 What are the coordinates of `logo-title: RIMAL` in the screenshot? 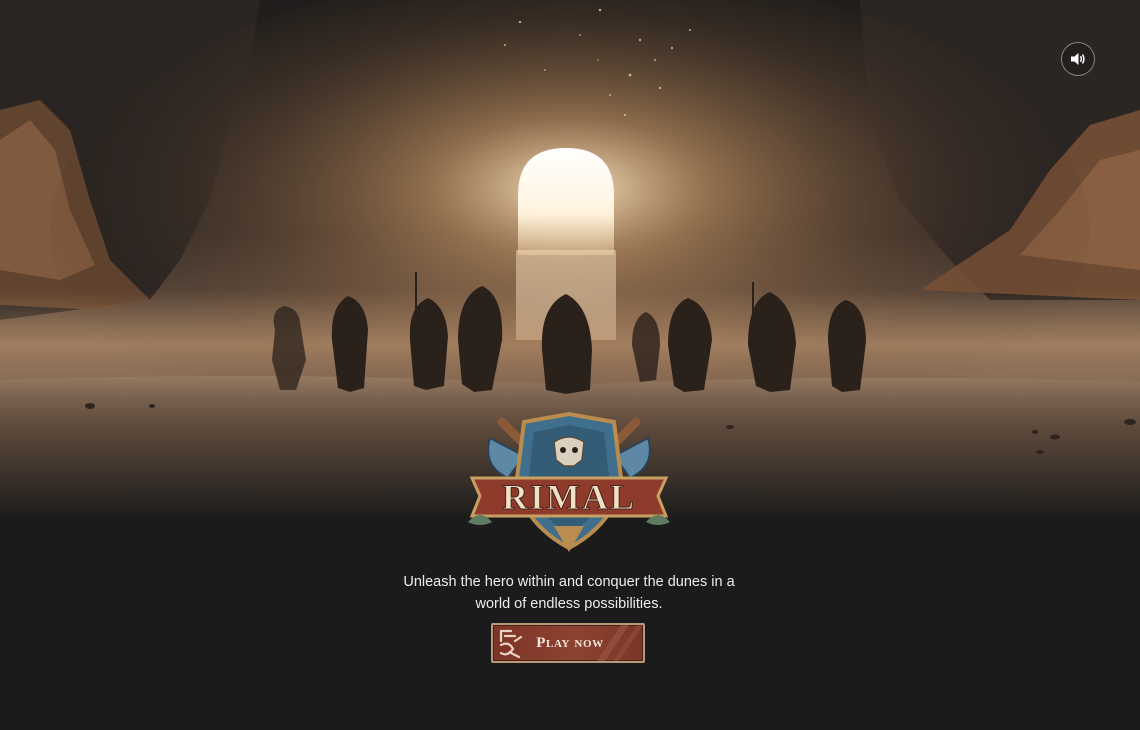 It's located at (569, 497).